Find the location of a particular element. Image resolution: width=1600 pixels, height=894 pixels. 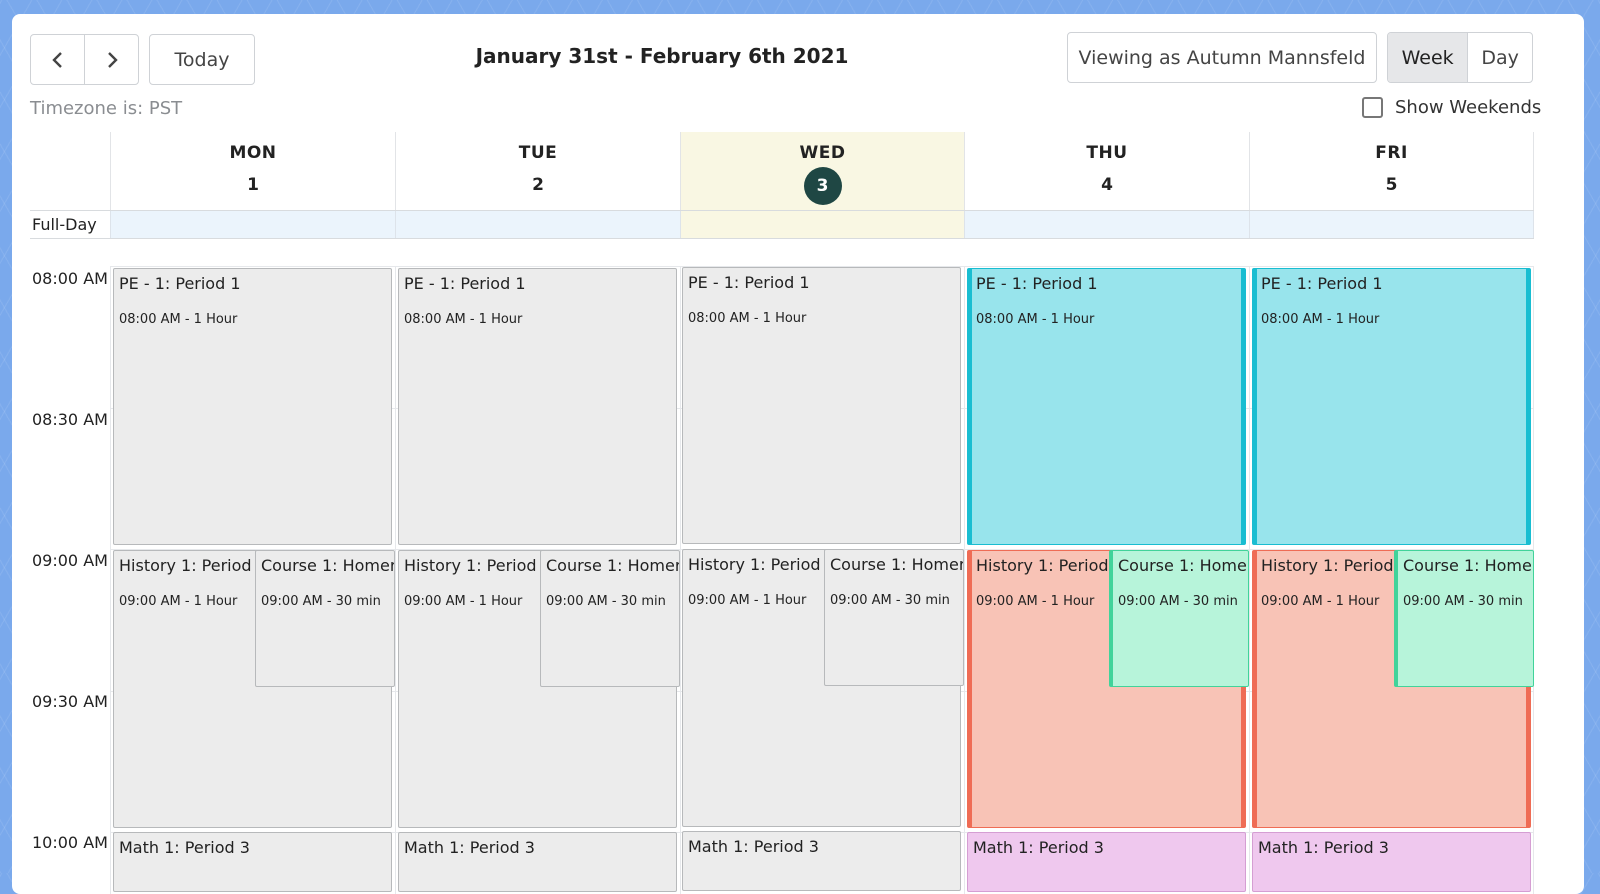

prev-week-button is located at coordinates (57, 59).